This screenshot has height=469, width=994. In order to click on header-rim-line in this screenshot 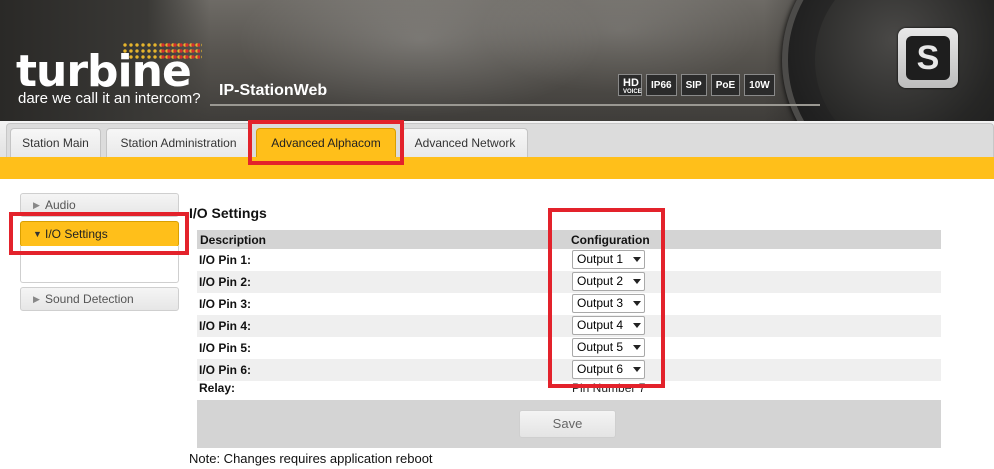, I will do `click(515, 105)`.